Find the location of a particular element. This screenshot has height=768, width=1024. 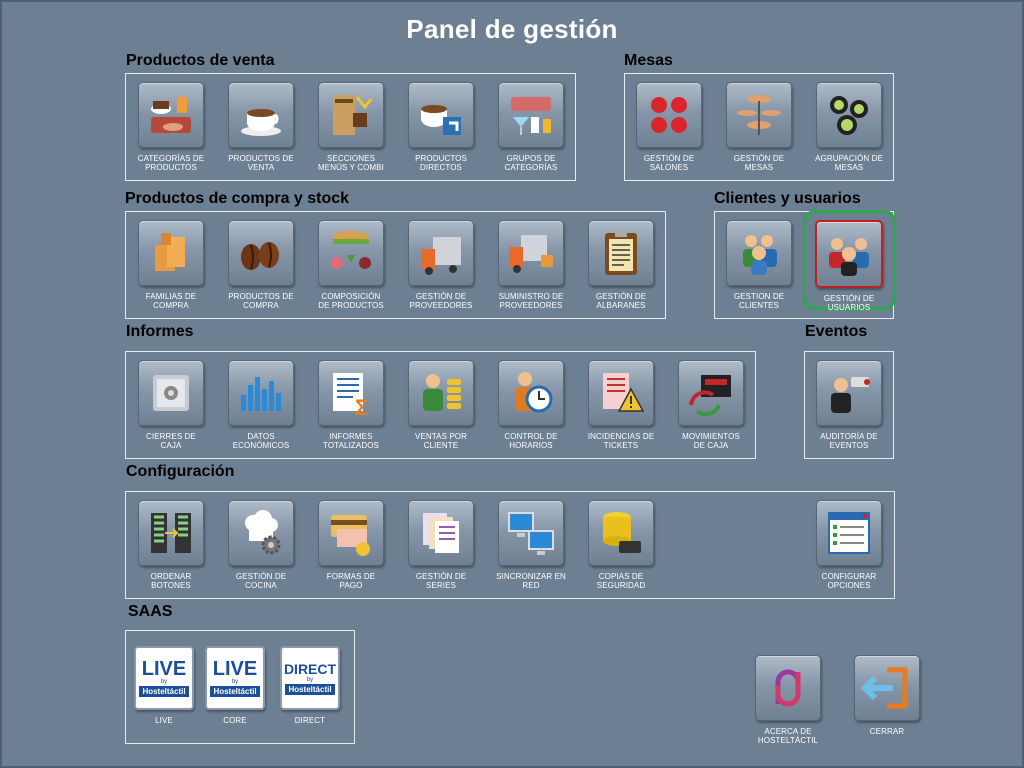

formas-pago-button: FORMAS DE PAGO is located at coordinates (351, 545).